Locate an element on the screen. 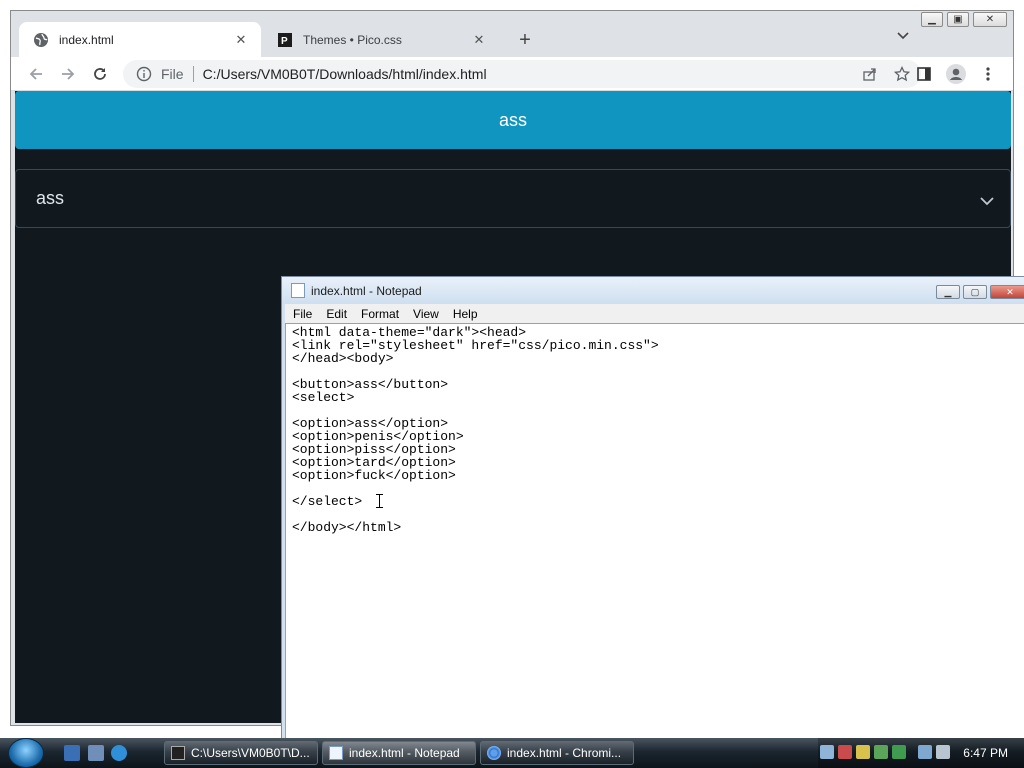 This screenshot has height=768, width=1024. page-button: ass is located at coordinates (513, 120).